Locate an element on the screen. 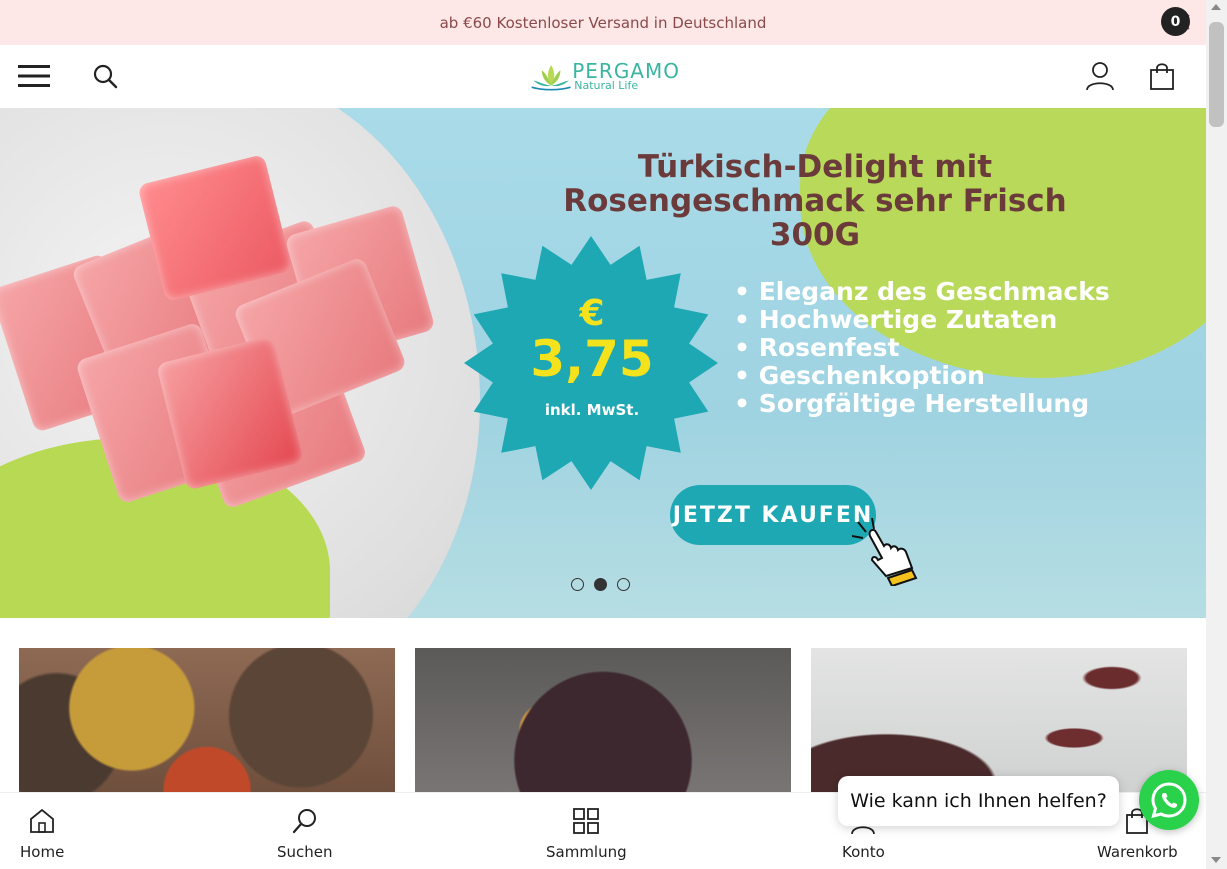 This screenshot has width=1227, height=869. price-currency: € is located at coordinates (592, 313).